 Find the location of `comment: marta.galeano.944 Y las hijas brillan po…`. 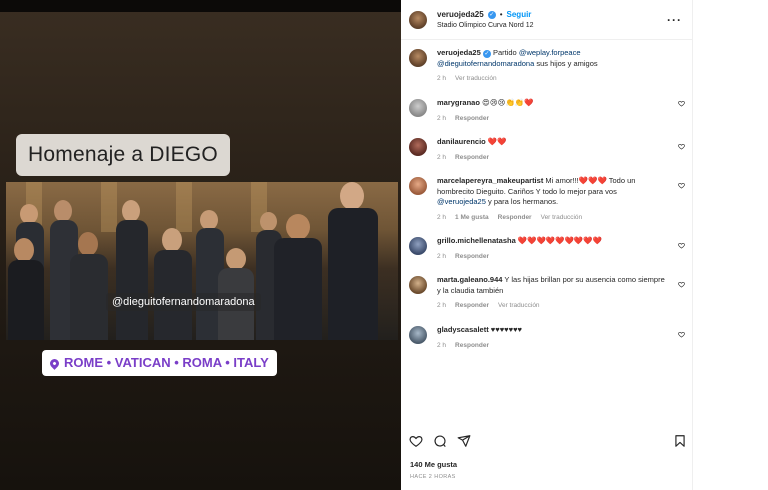

comment: marta.galeano.944 Y las hijas brillan po… is located at coordinates (547, 292).